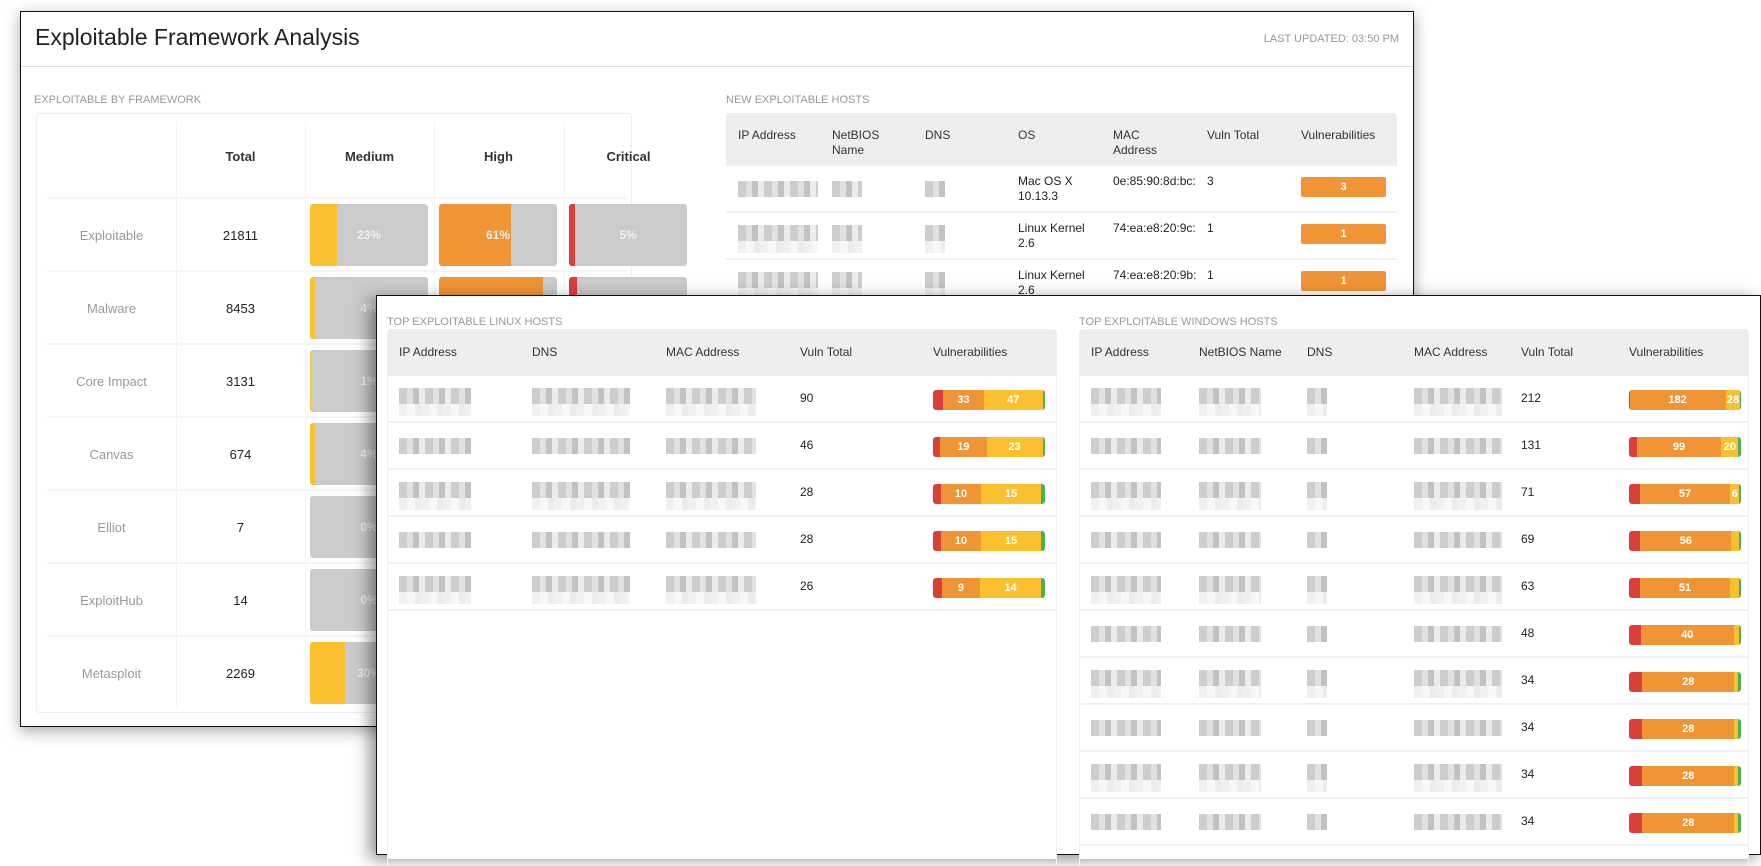 The width and height of the screenshot is (1761, 866). I want to click on medium-segment: 6, so click(1734, 494).